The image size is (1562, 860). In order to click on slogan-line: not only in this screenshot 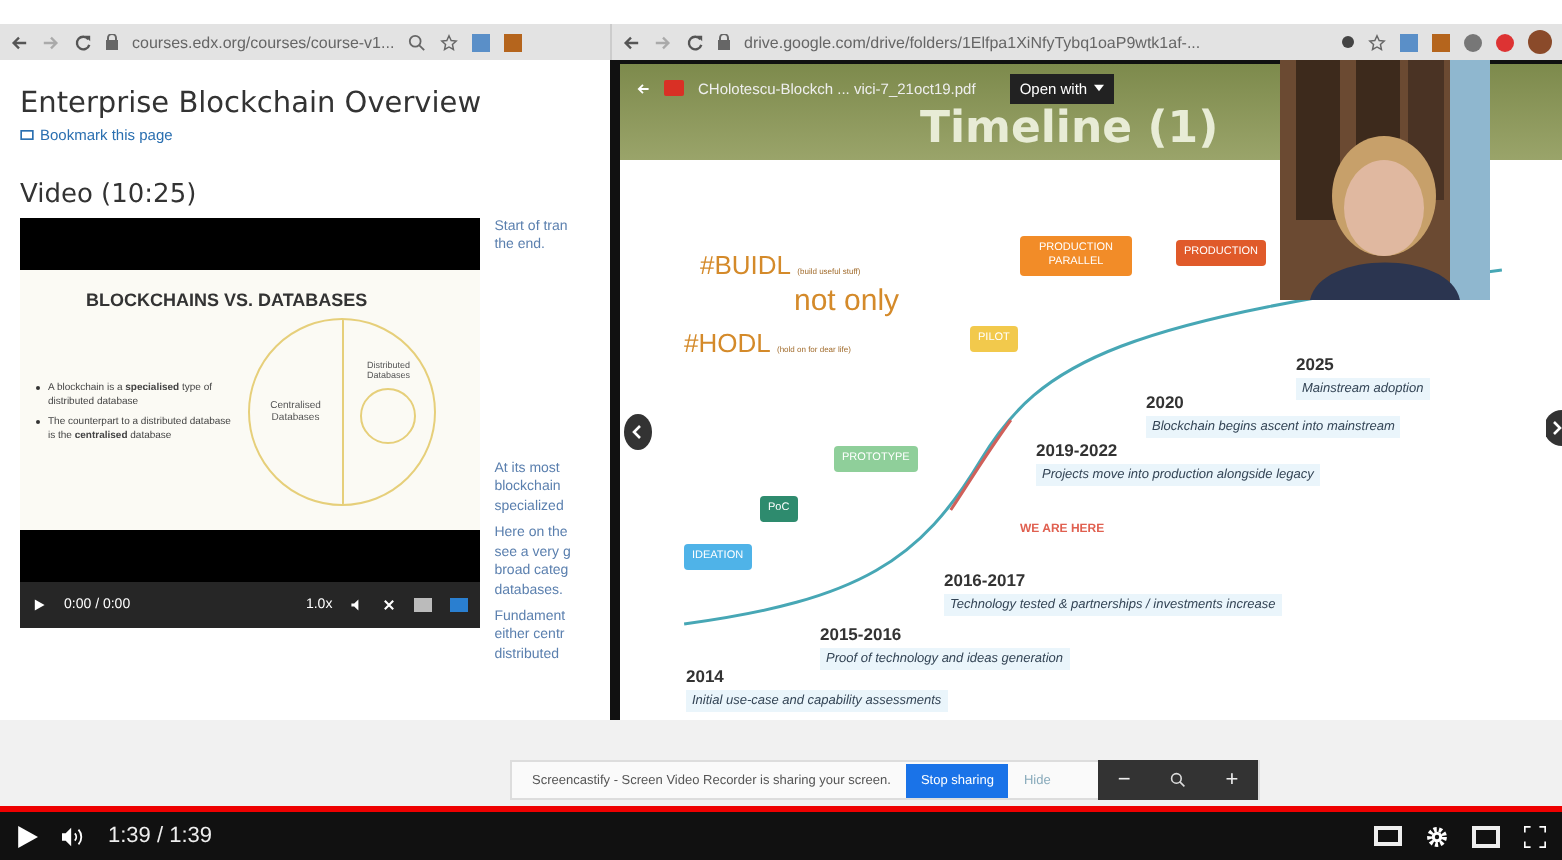, I will do `click(847, 301)`.